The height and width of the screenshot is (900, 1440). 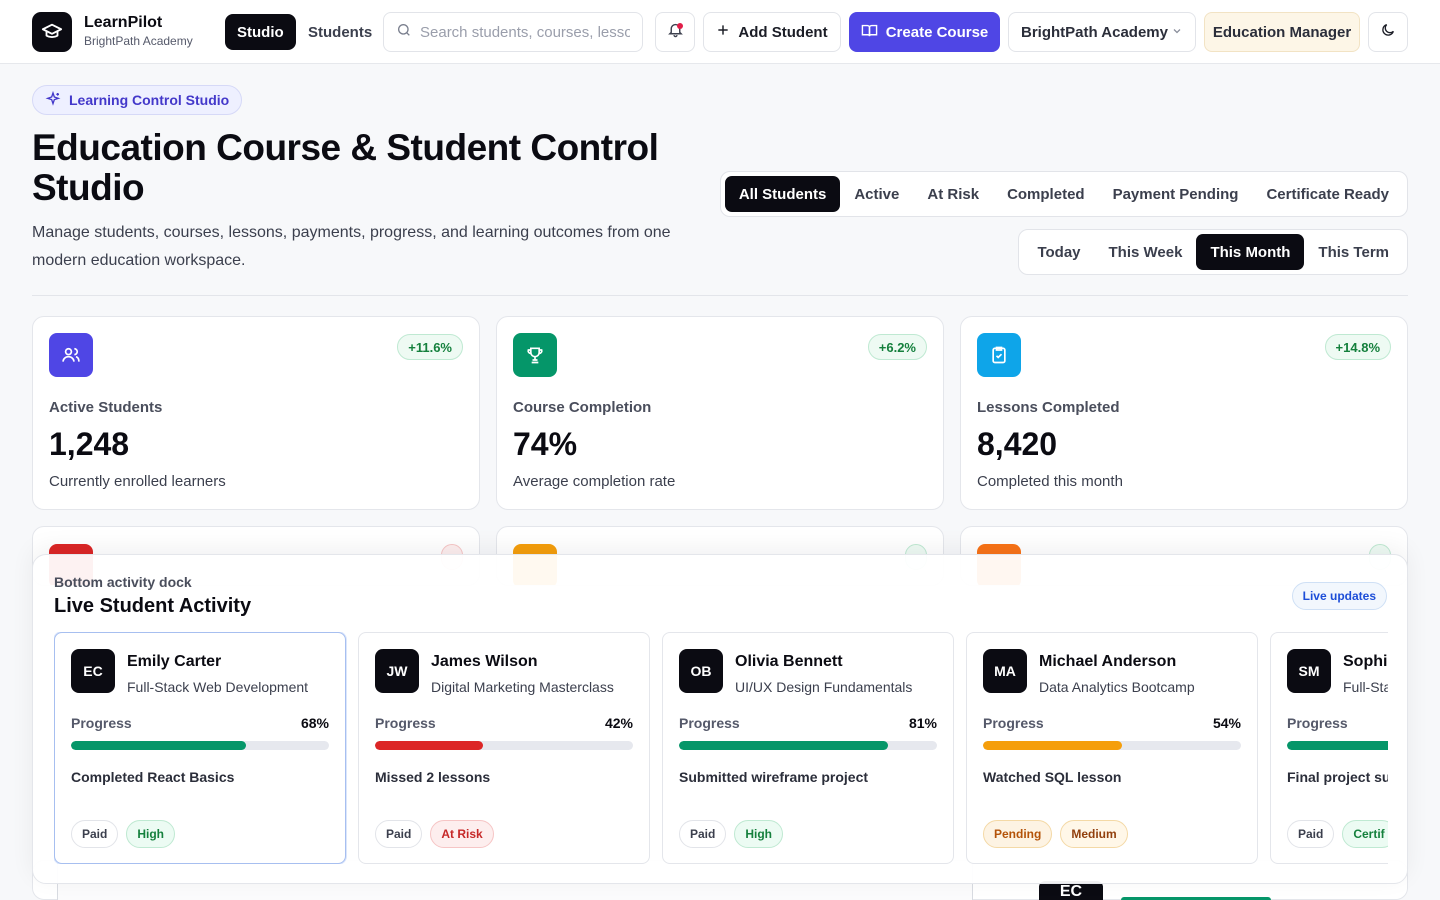 What do you see at coordinates (1339, 596) in the screenshot?
I see `live-updates-badge: Live updates` at bounding box center [1339, 596].